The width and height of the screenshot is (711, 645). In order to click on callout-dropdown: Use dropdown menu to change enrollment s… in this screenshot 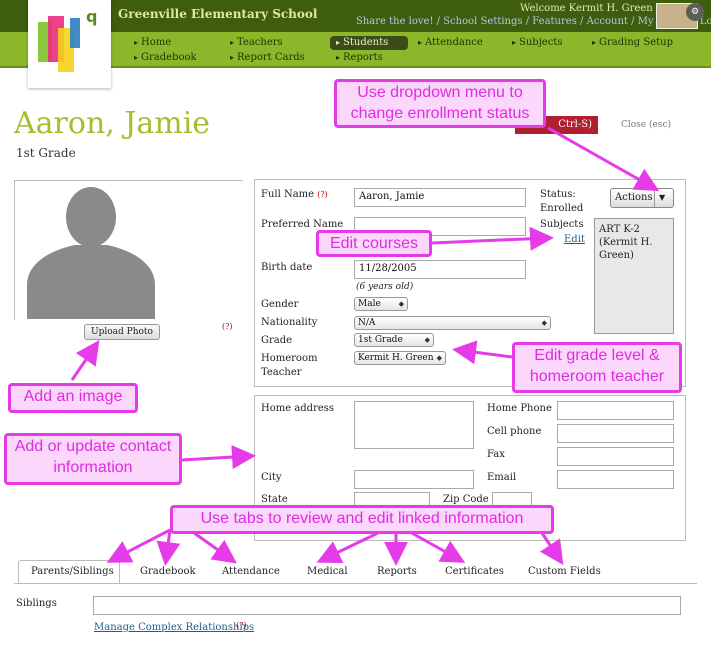, I will do `click(440, 103)`.